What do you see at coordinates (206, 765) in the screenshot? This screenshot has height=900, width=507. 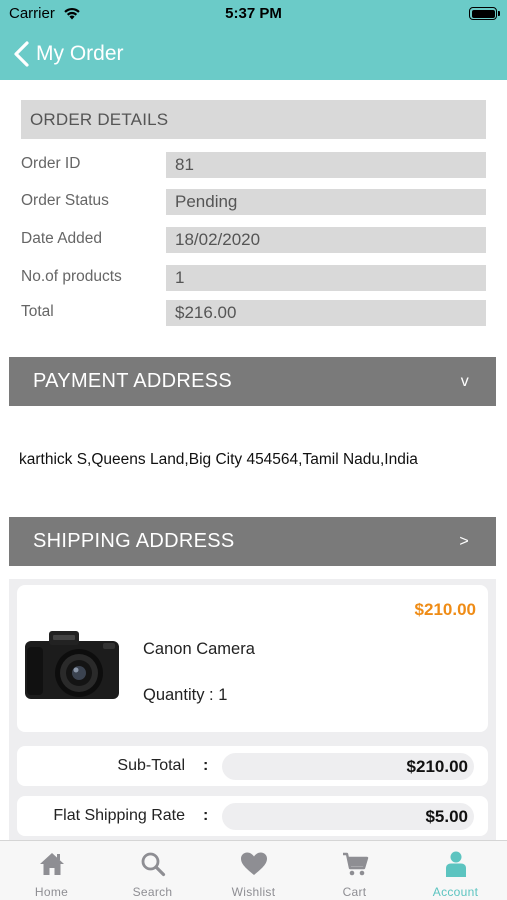 I see `subtotal-colon: :` at bounding box center [206, 765].